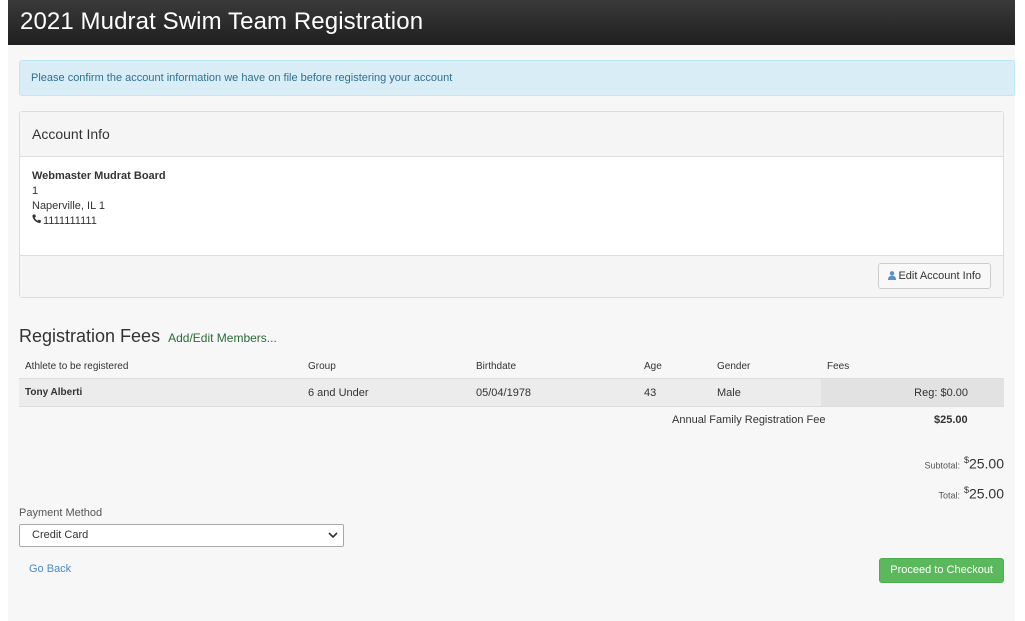 This screenshot has width=1025, height=621. I want to click on account-address: 1, so click(35, 191).